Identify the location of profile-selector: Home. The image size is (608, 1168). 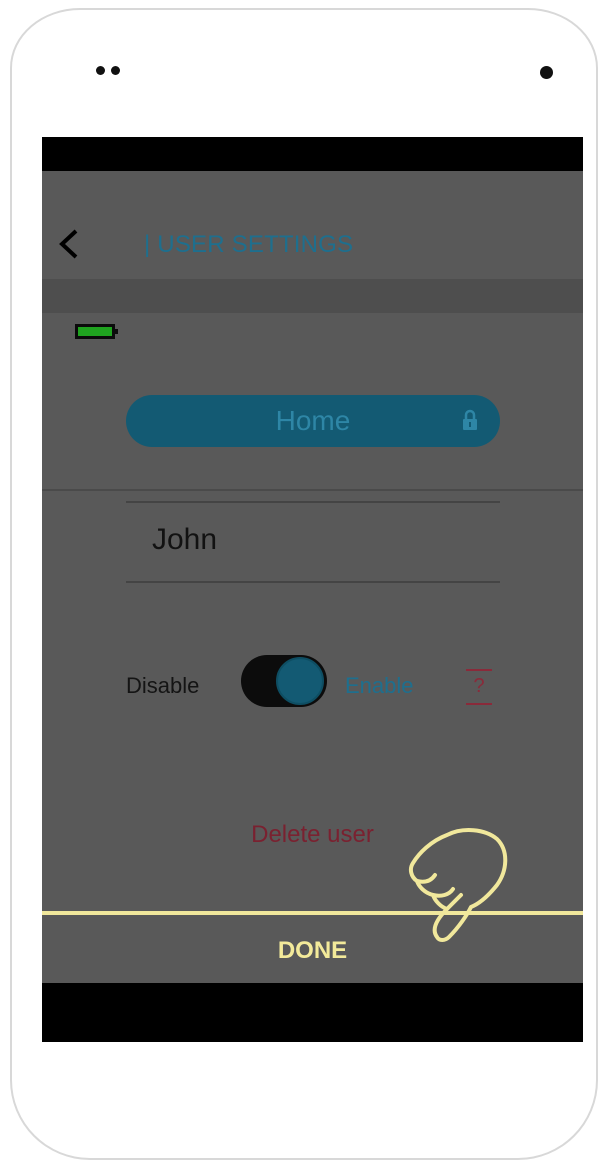
(313, 421).